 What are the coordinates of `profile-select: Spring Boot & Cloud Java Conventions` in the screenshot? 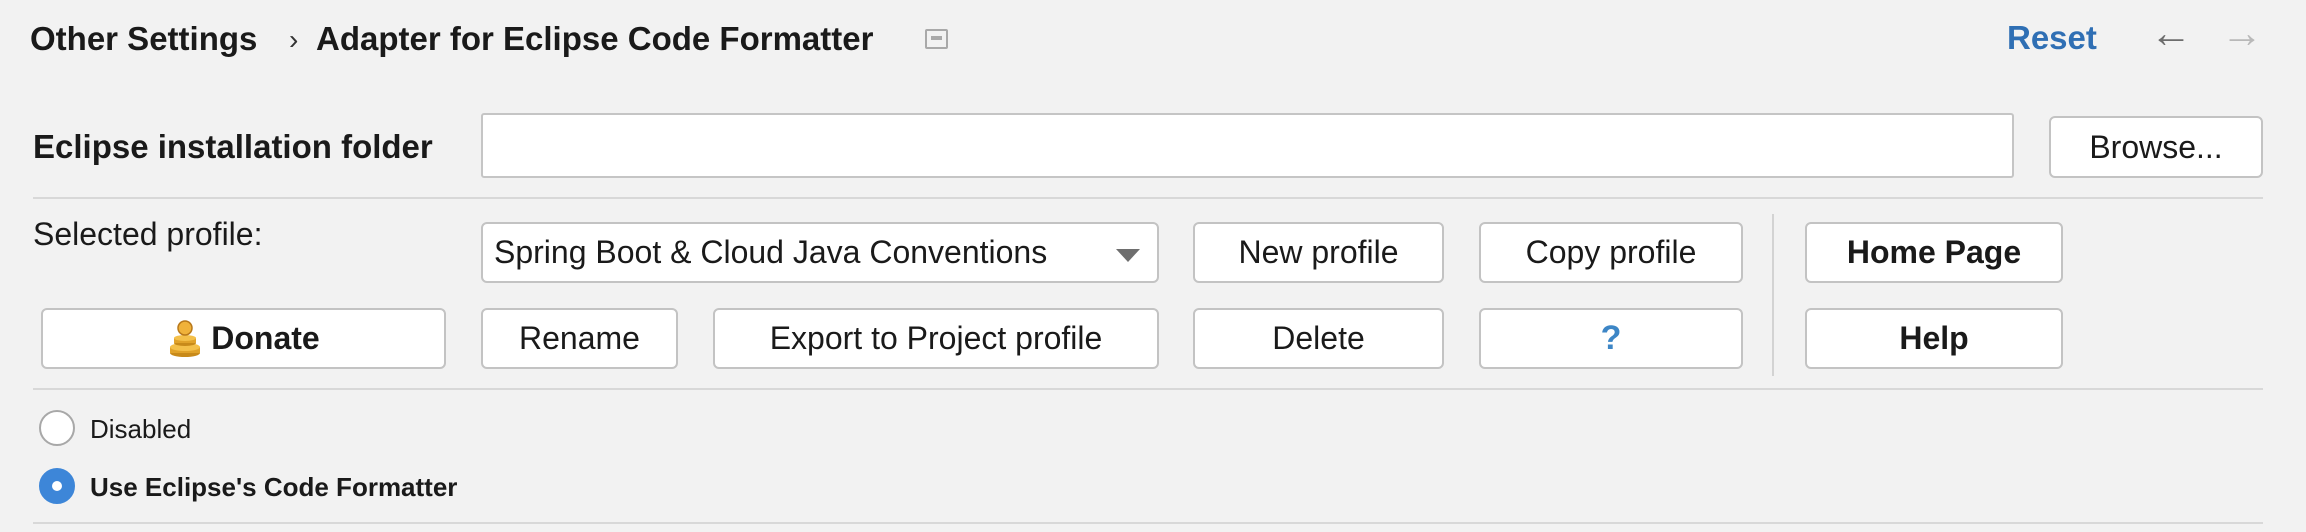 It's located at (820, 252).